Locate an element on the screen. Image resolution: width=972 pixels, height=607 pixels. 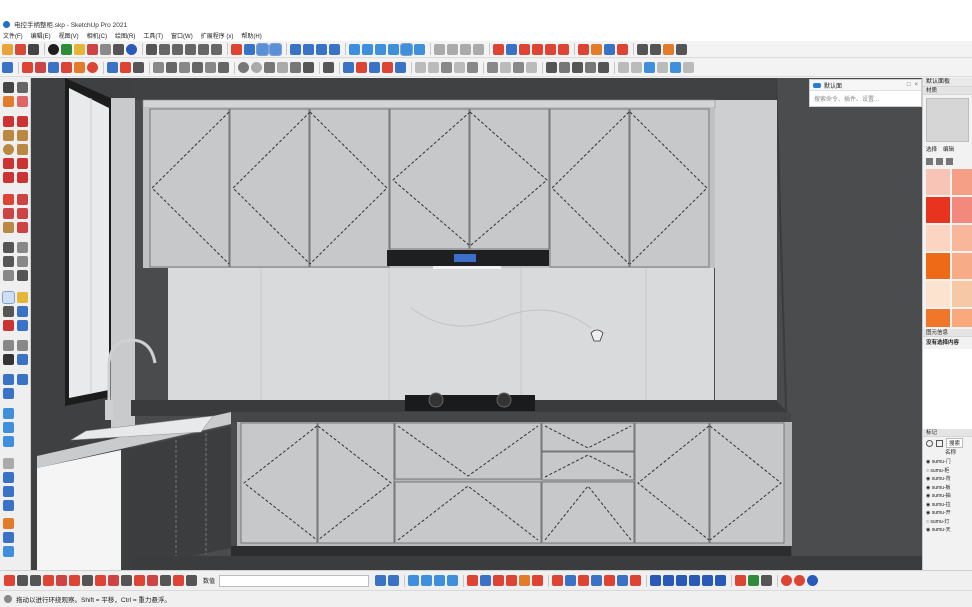
measurements-input is located at coordinates (294, 580).